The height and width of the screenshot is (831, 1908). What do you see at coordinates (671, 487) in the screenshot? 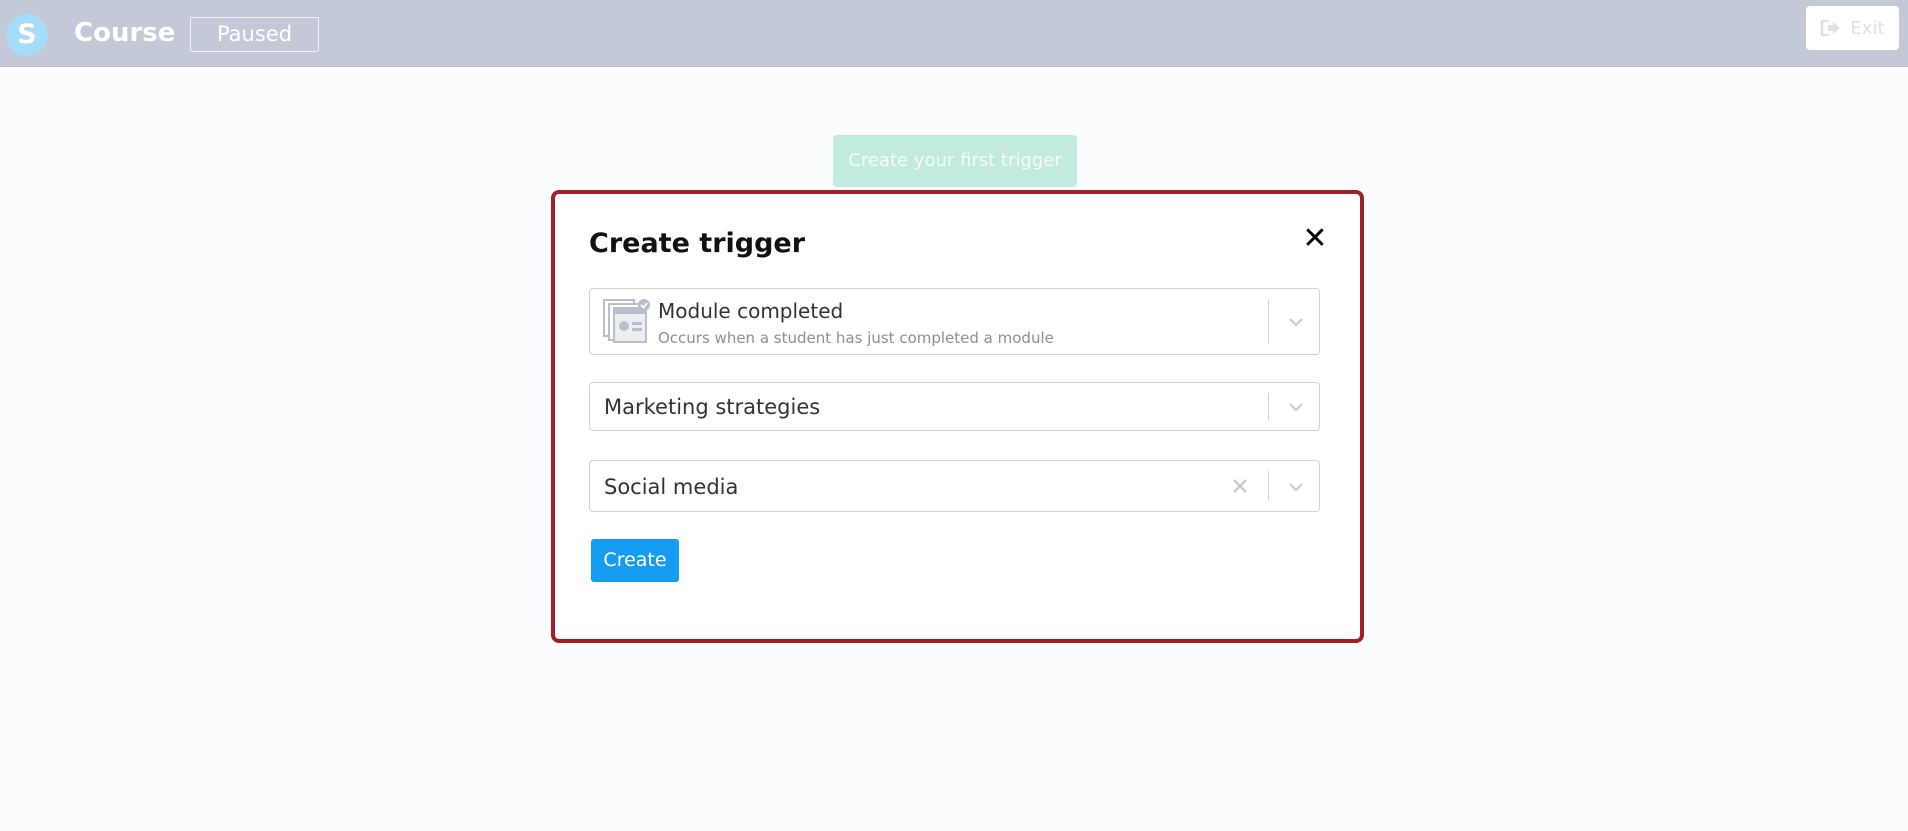
I see `module-select-value: Social media` at bounding box center [671, 487].